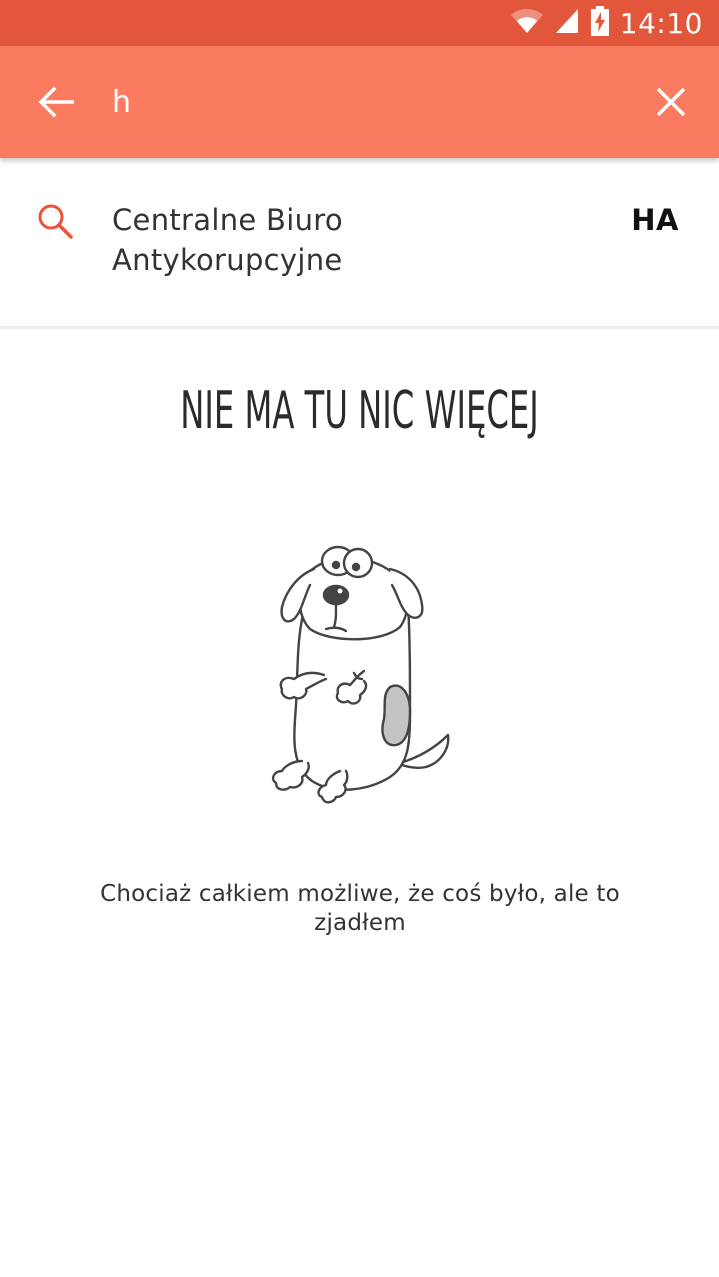  I want to click on back-arrow-icon, so click(56, 102).